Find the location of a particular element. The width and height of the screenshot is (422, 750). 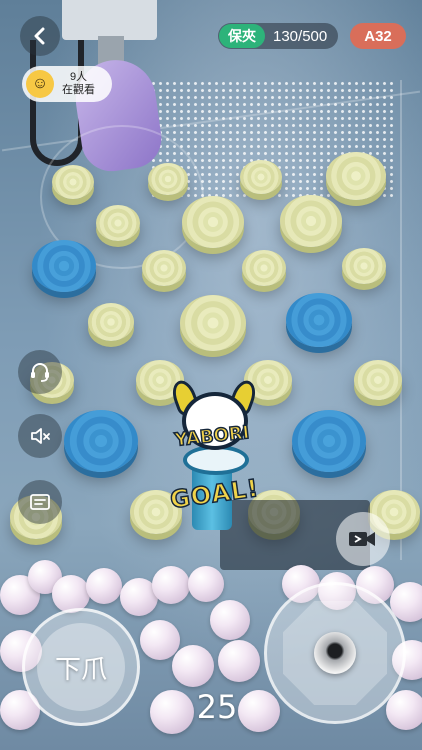

mute-button is located at coordinates (40, 436).